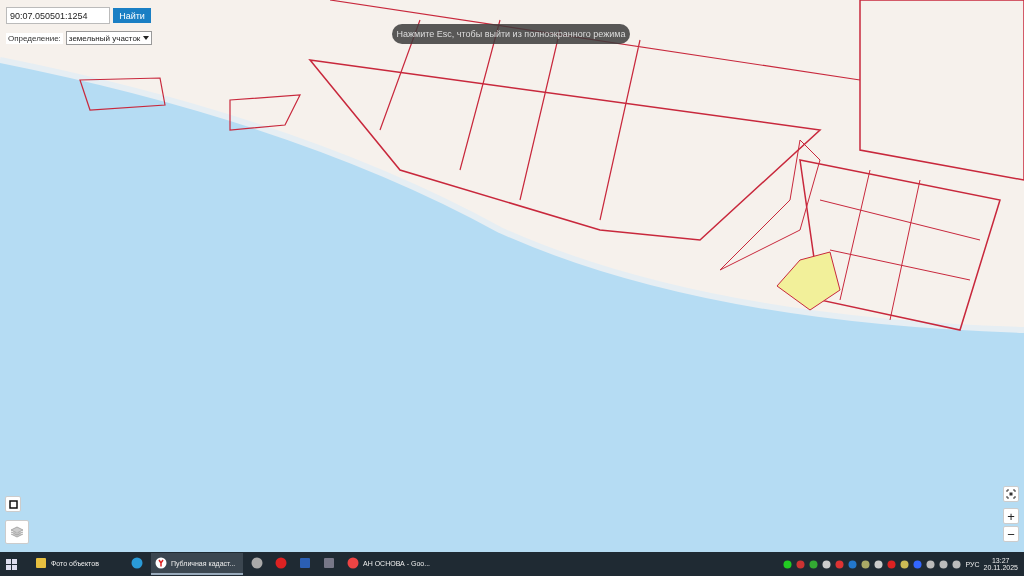 Image resolution: width=1024 pixels, height=576 pixels. I want to click on document-icon, so click(305, 563).